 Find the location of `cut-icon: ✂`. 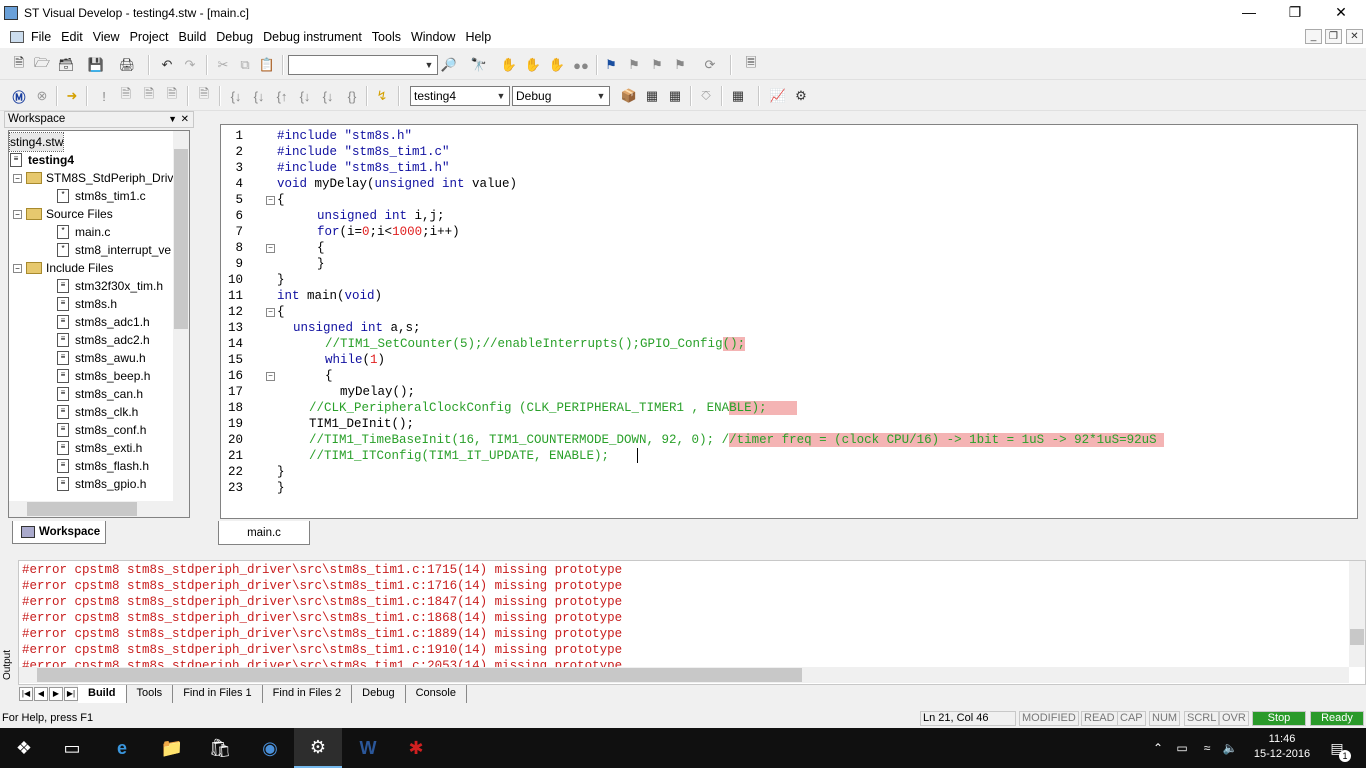

cut-icon: ✂ is located at coordinates (223, 65).